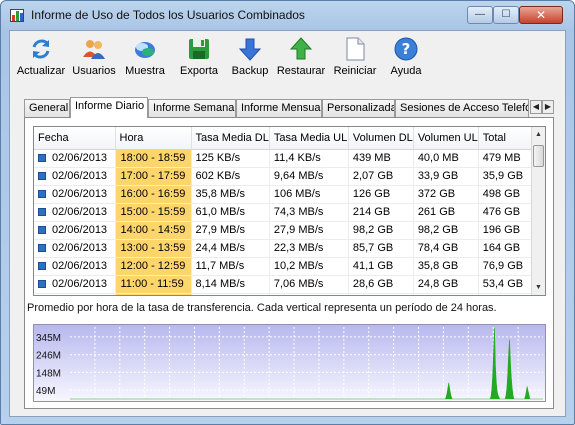 Image resolution: width=575 pixels, height=425 pixels. Describe the element at coordinates (153, 284) in the screenshot. I see `cell-hour: 11:00 - 11:59` at that location.